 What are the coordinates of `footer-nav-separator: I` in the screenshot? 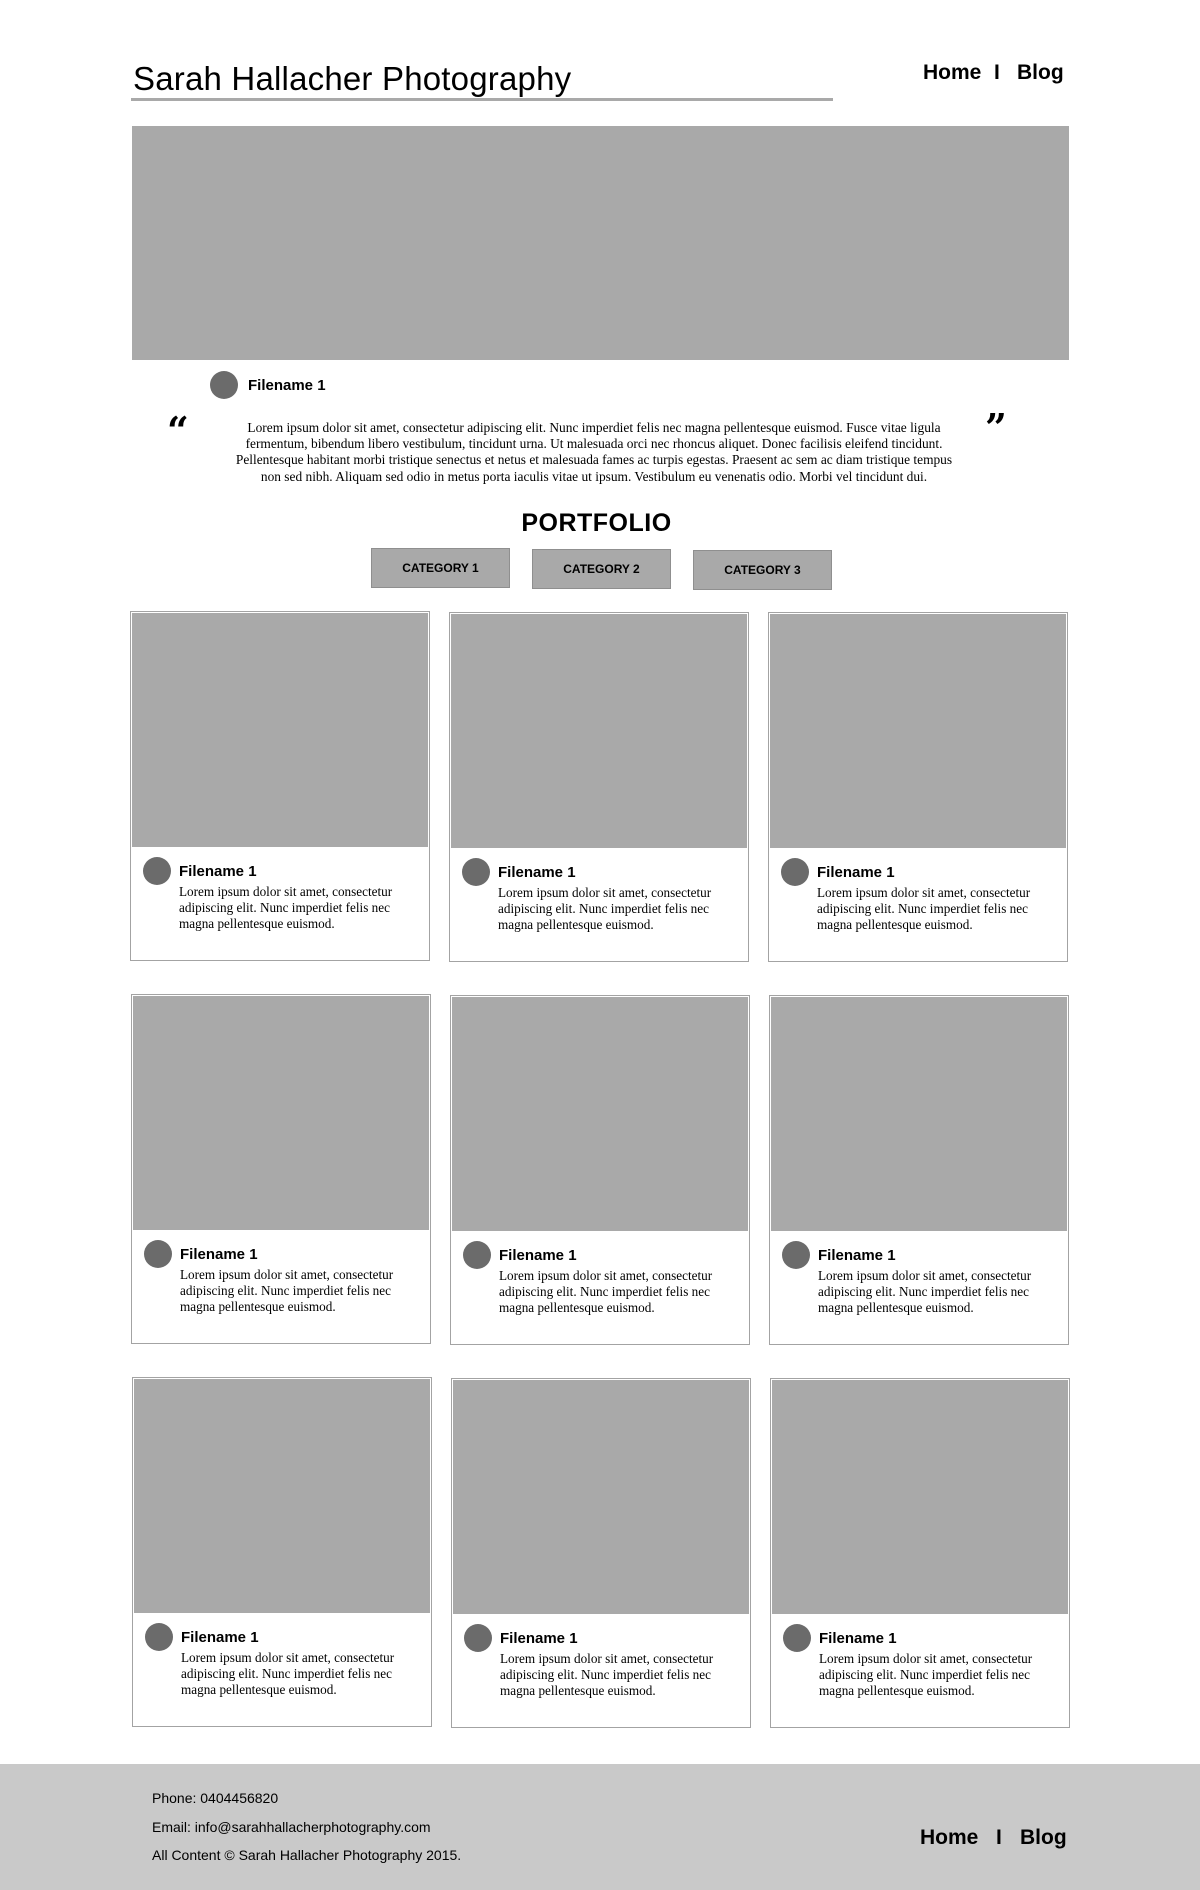 It's located at (999, 1837).